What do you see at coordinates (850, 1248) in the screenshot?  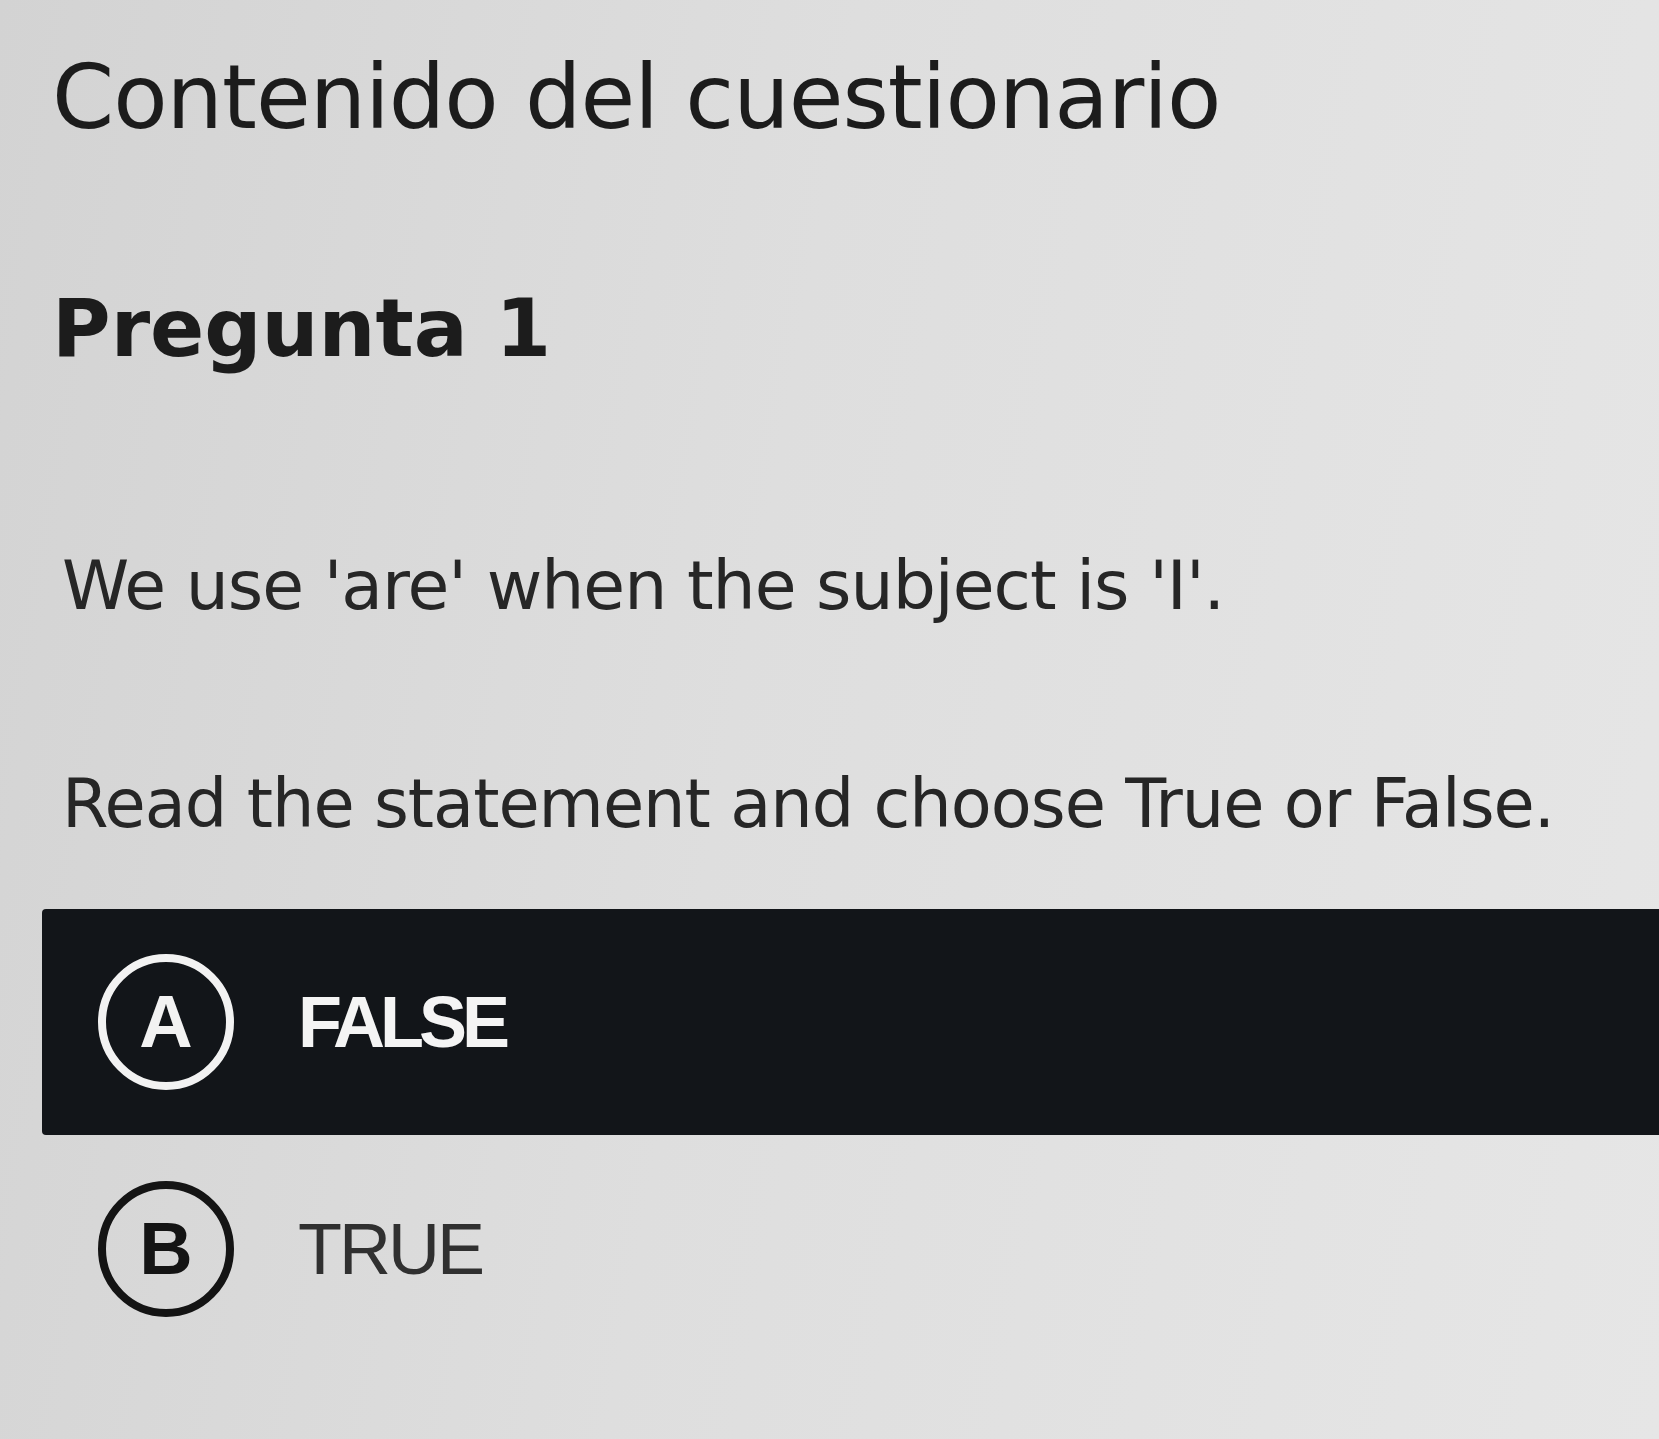 I see `answer-option: B TRUE` at bounding box center [850, 1248].